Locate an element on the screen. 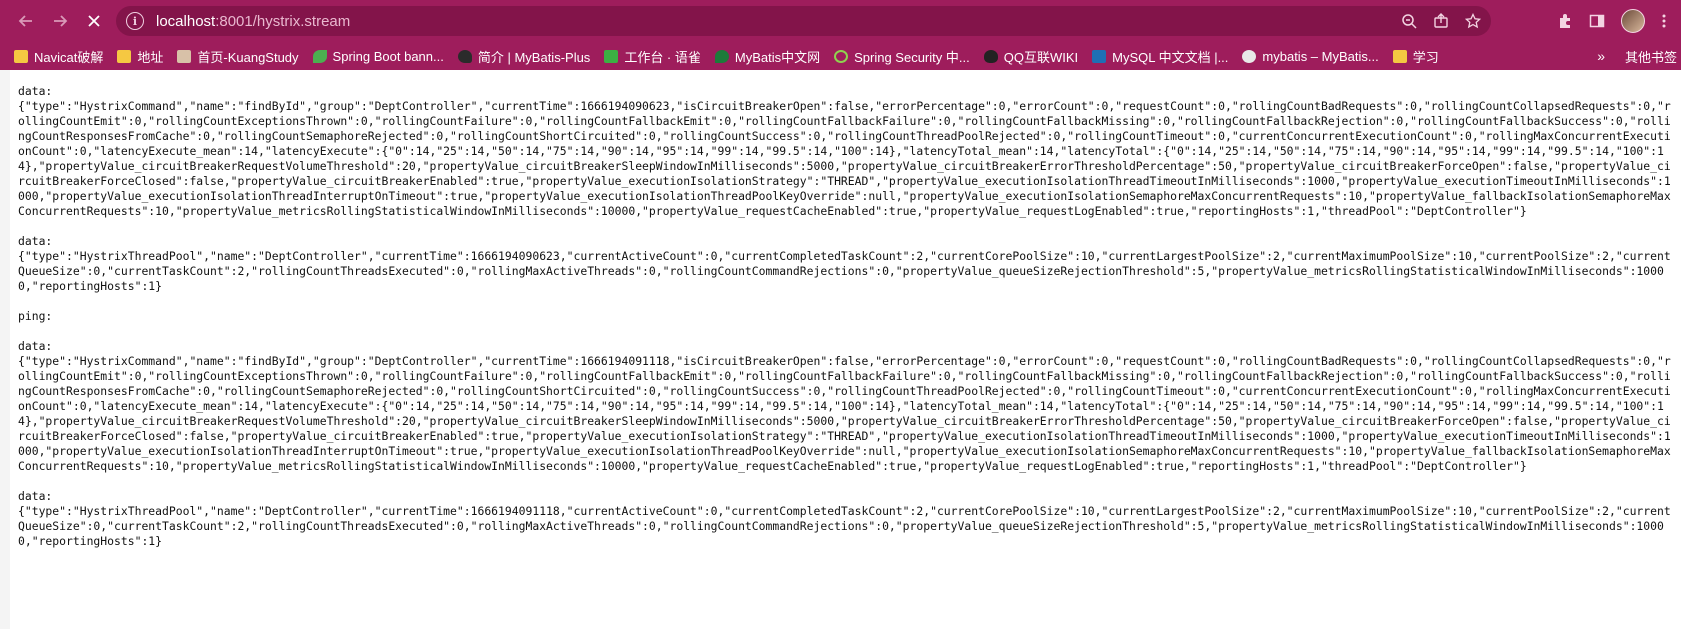  bookmark-label: 工作台 · 语雀 is located at coordinates (662, 57).